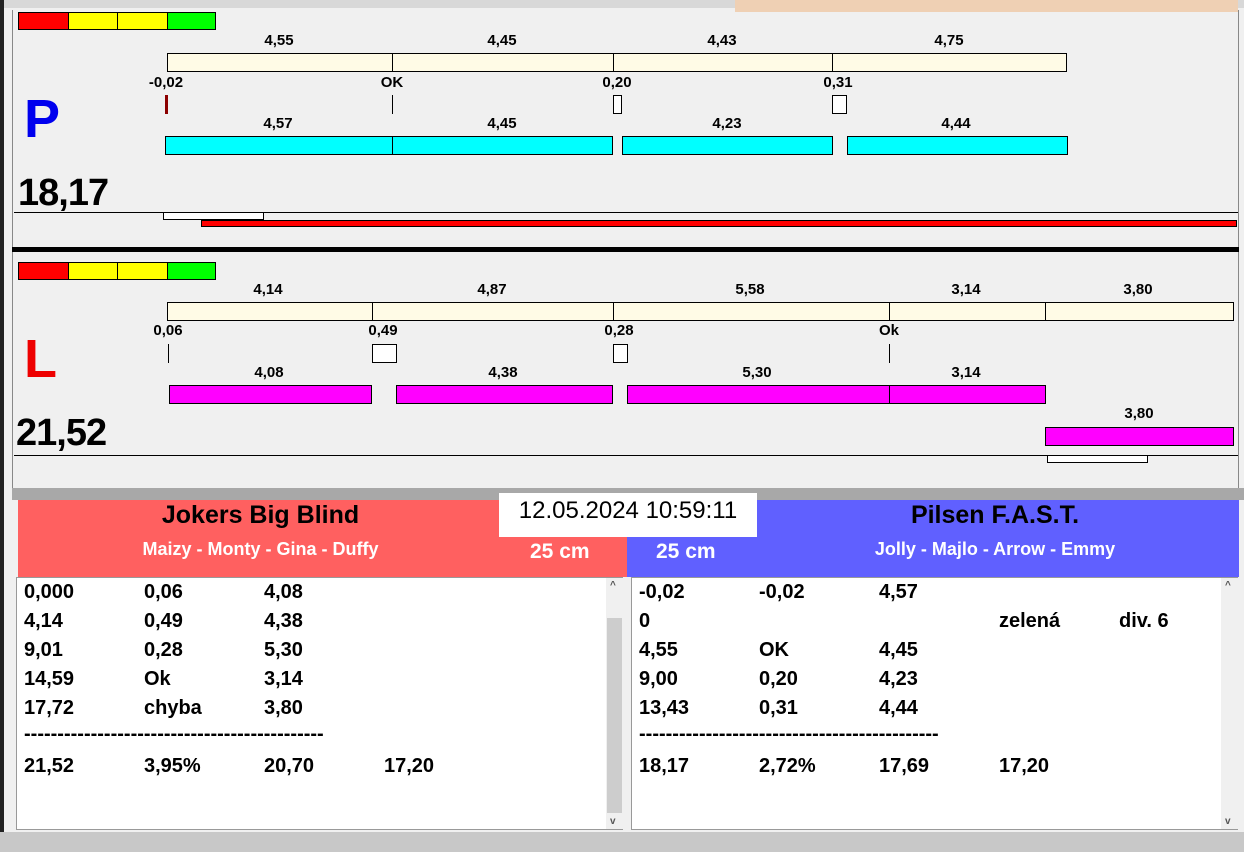 The width and height of the screenshot is (1244, 852). I want to click on top-label: 4,45, so click(502, 40).